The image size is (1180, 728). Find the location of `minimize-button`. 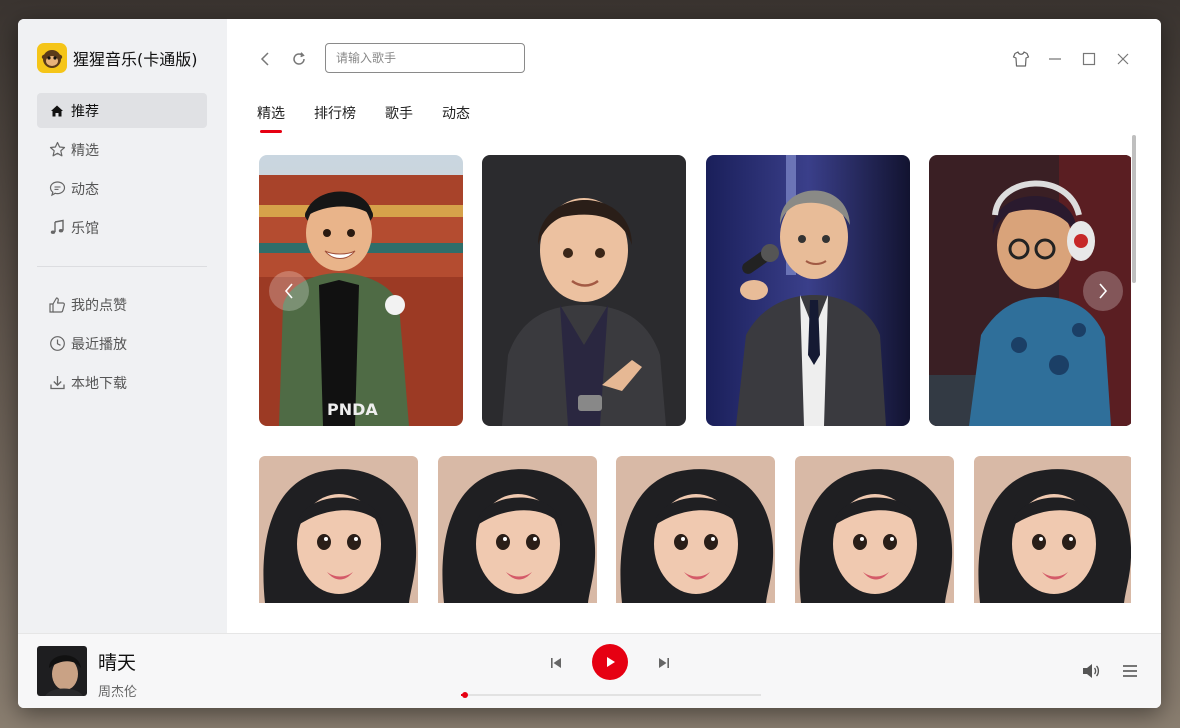

minimize-button is located at coordinates (1055, 59).